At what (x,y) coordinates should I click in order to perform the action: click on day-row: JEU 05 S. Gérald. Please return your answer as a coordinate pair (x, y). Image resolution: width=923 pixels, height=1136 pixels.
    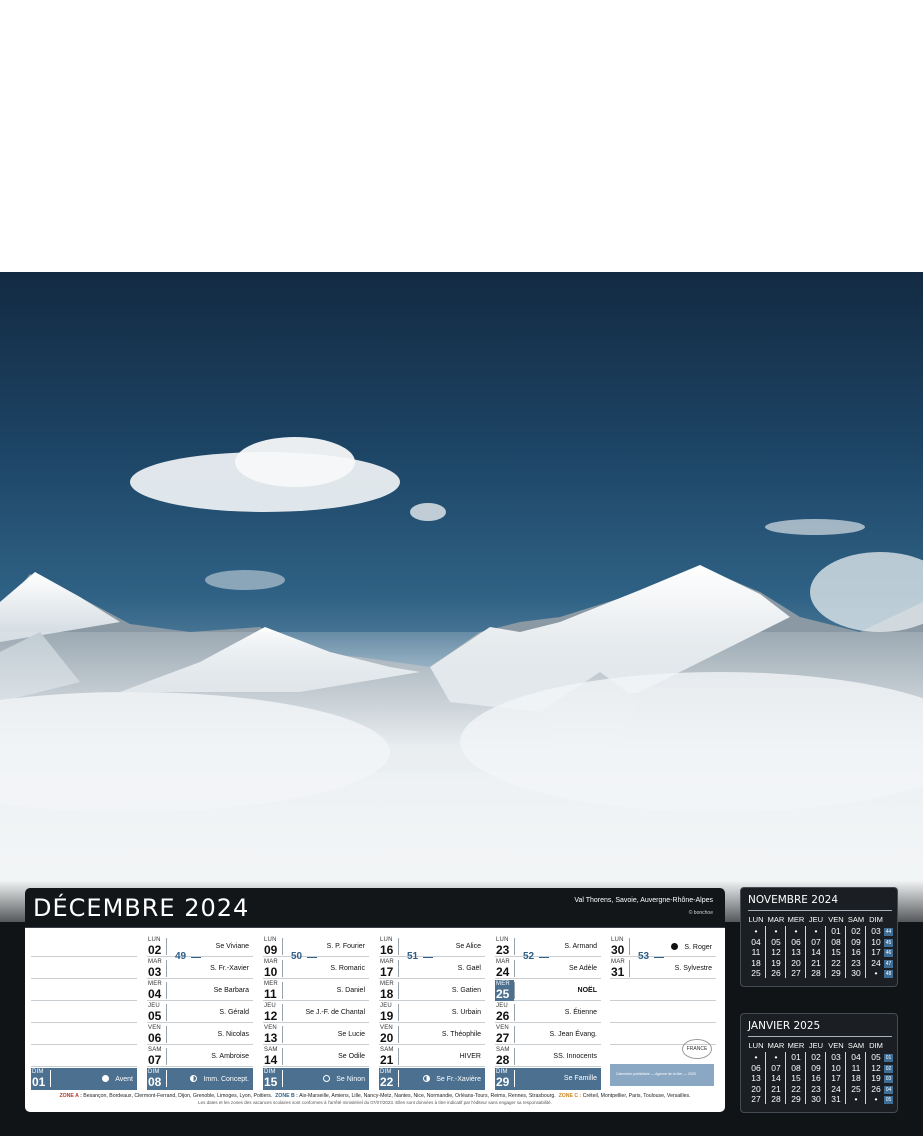
    Looking at the image, I should click on (200, 1012).